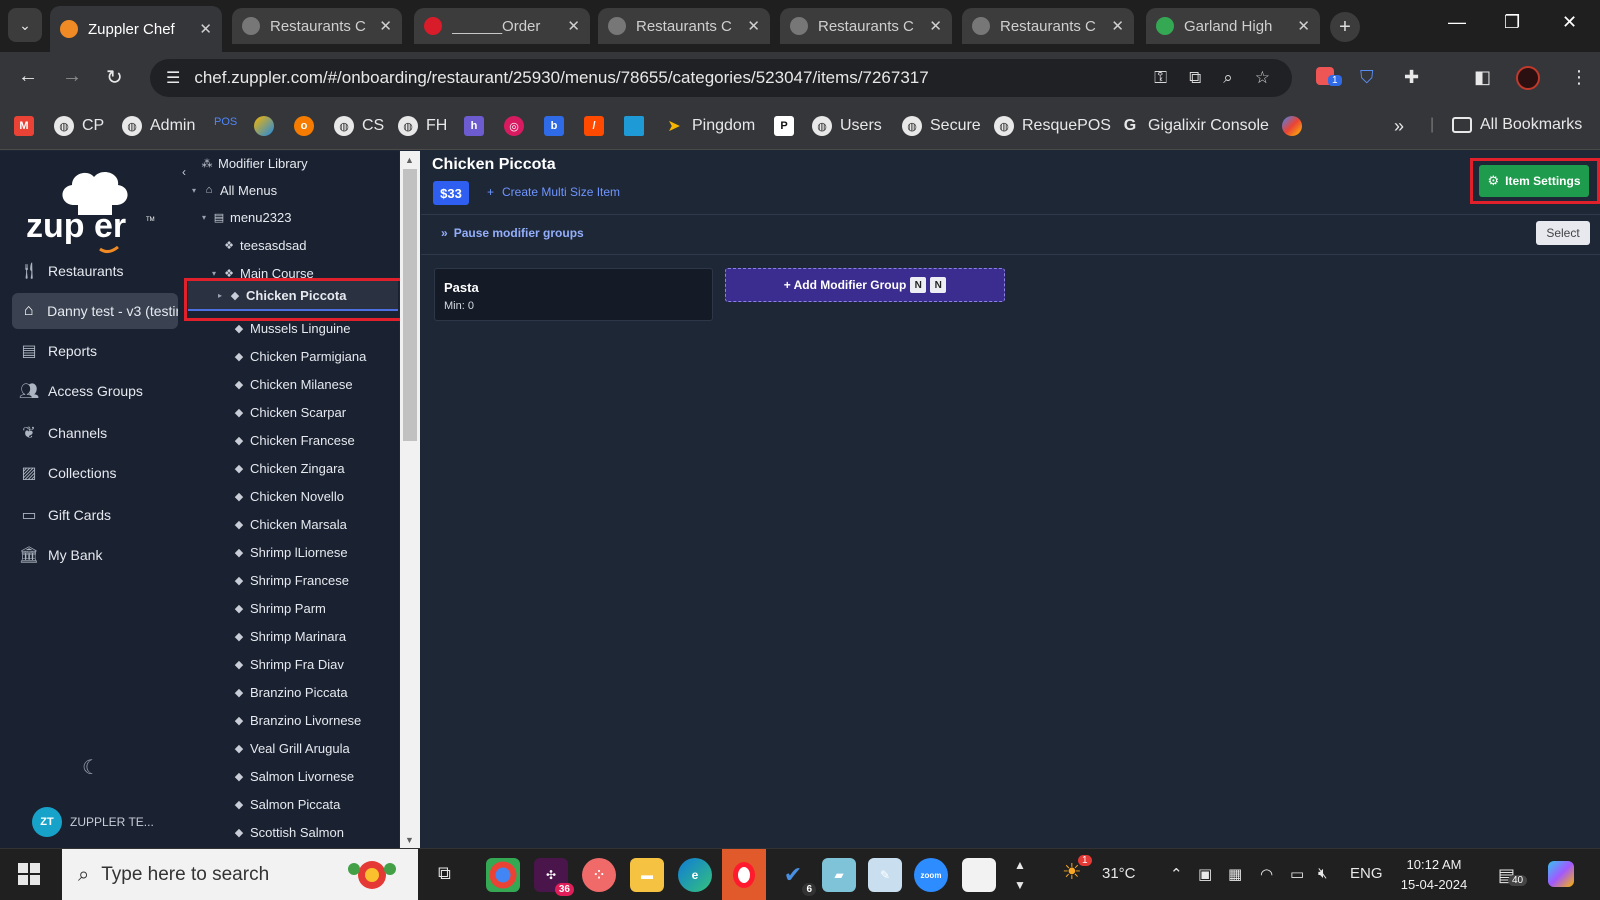 This screenshot has height=900, width=1600. What do you see at coordinates (1176, 874) in the screenshot?
I see `tray-overflow-chevron-icon: ⌃` at bounding box center [1176, 874].